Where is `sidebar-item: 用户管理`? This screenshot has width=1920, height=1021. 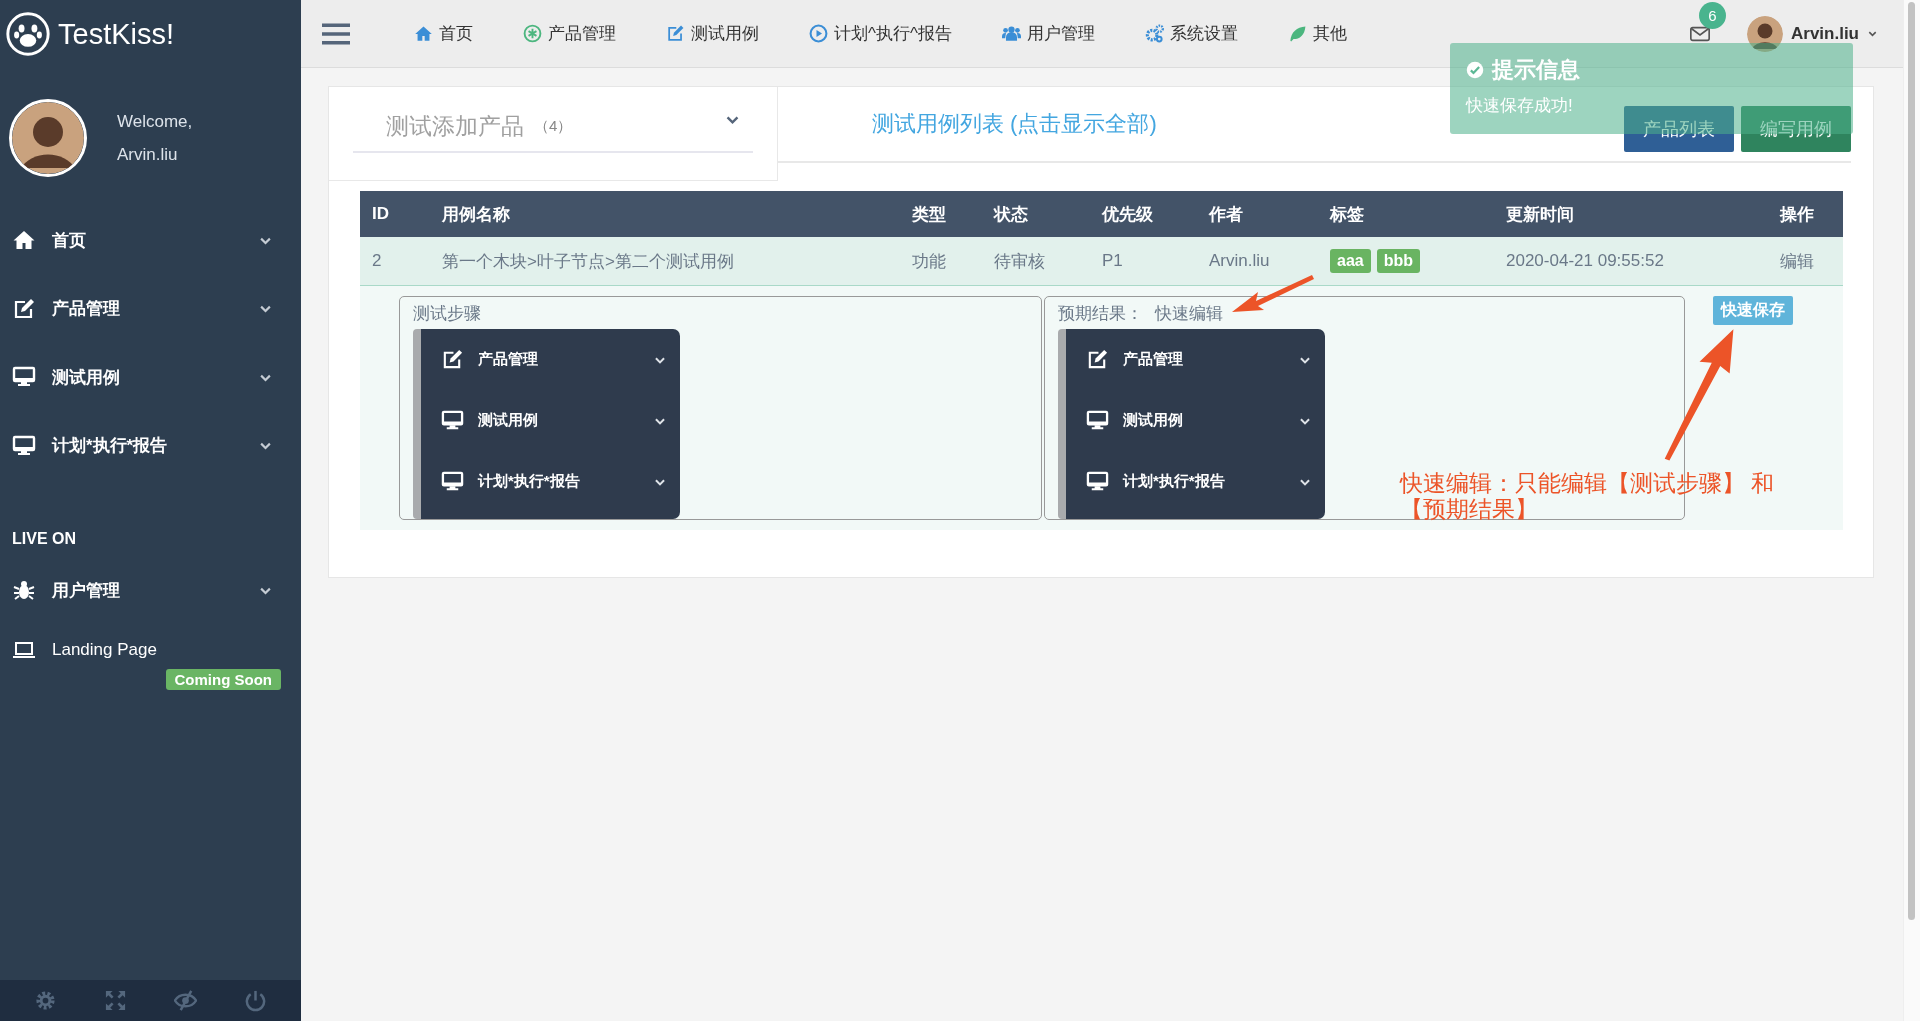 sidebar-item: 用户管理 is located at coordinates (150, 590).